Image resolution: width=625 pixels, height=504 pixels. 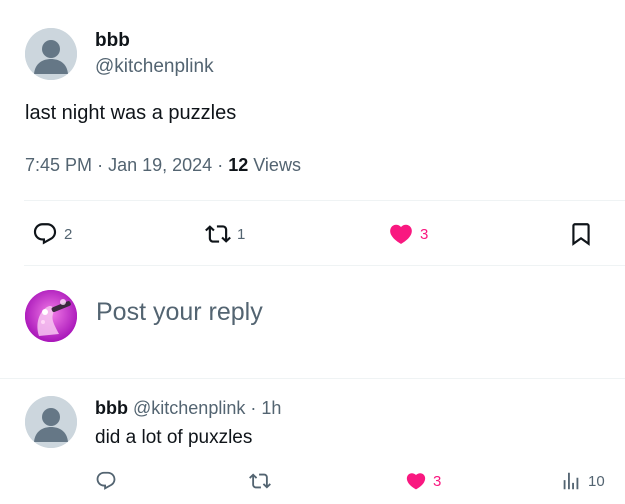 What do you see at coordinates (131, 113) in the screenshot?
I see `tweet-text: last night was a puzzles` at bounding box center [131, 113].